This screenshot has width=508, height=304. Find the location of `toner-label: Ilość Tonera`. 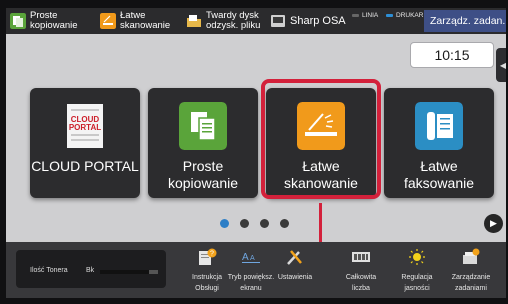

toner-label: Ilość Tonera is located at coordinates (49, 270).